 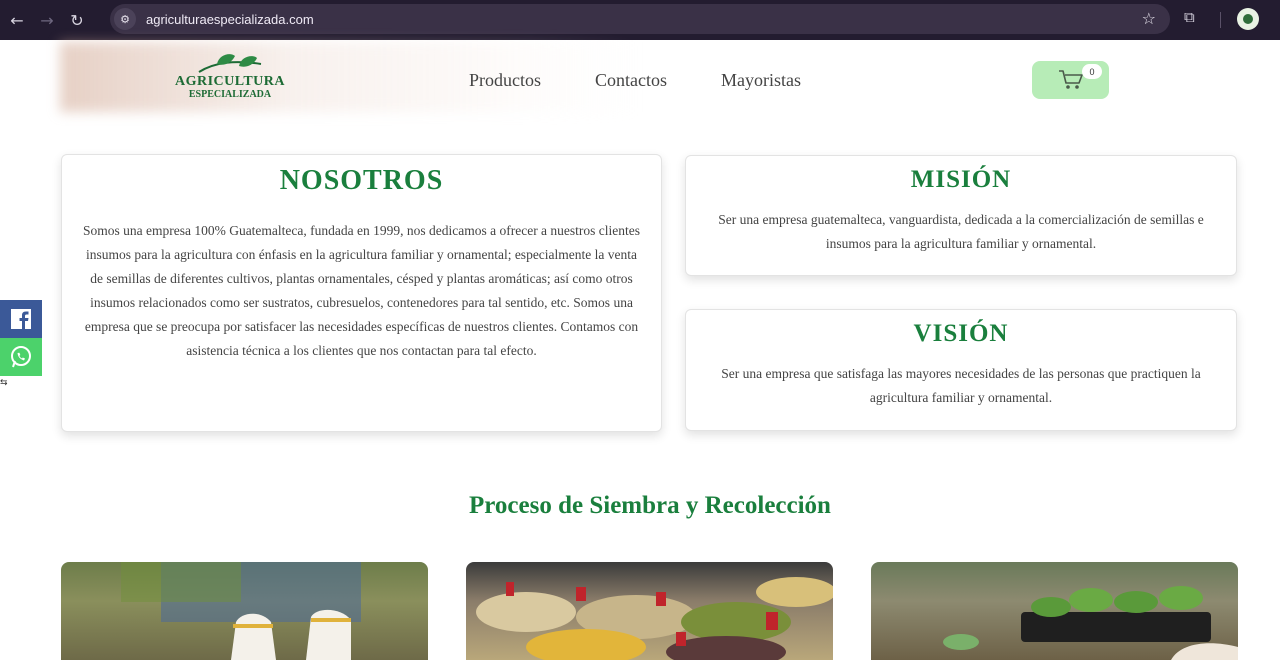 I want to click on photo-seed-sacks, so click(x=649, y=611).